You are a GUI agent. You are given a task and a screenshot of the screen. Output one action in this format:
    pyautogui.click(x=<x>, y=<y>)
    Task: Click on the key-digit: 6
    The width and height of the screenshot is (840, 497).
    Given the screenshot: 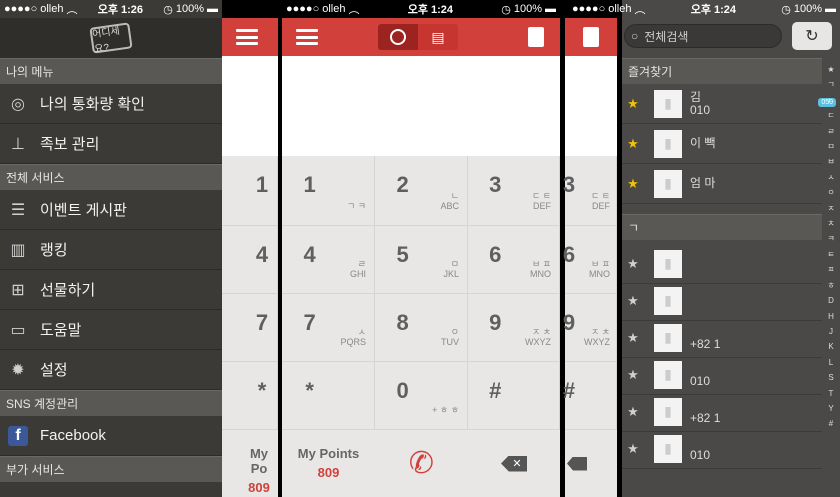 What is the action you would take?
    pyautogui.click(x=495, y=254)
    